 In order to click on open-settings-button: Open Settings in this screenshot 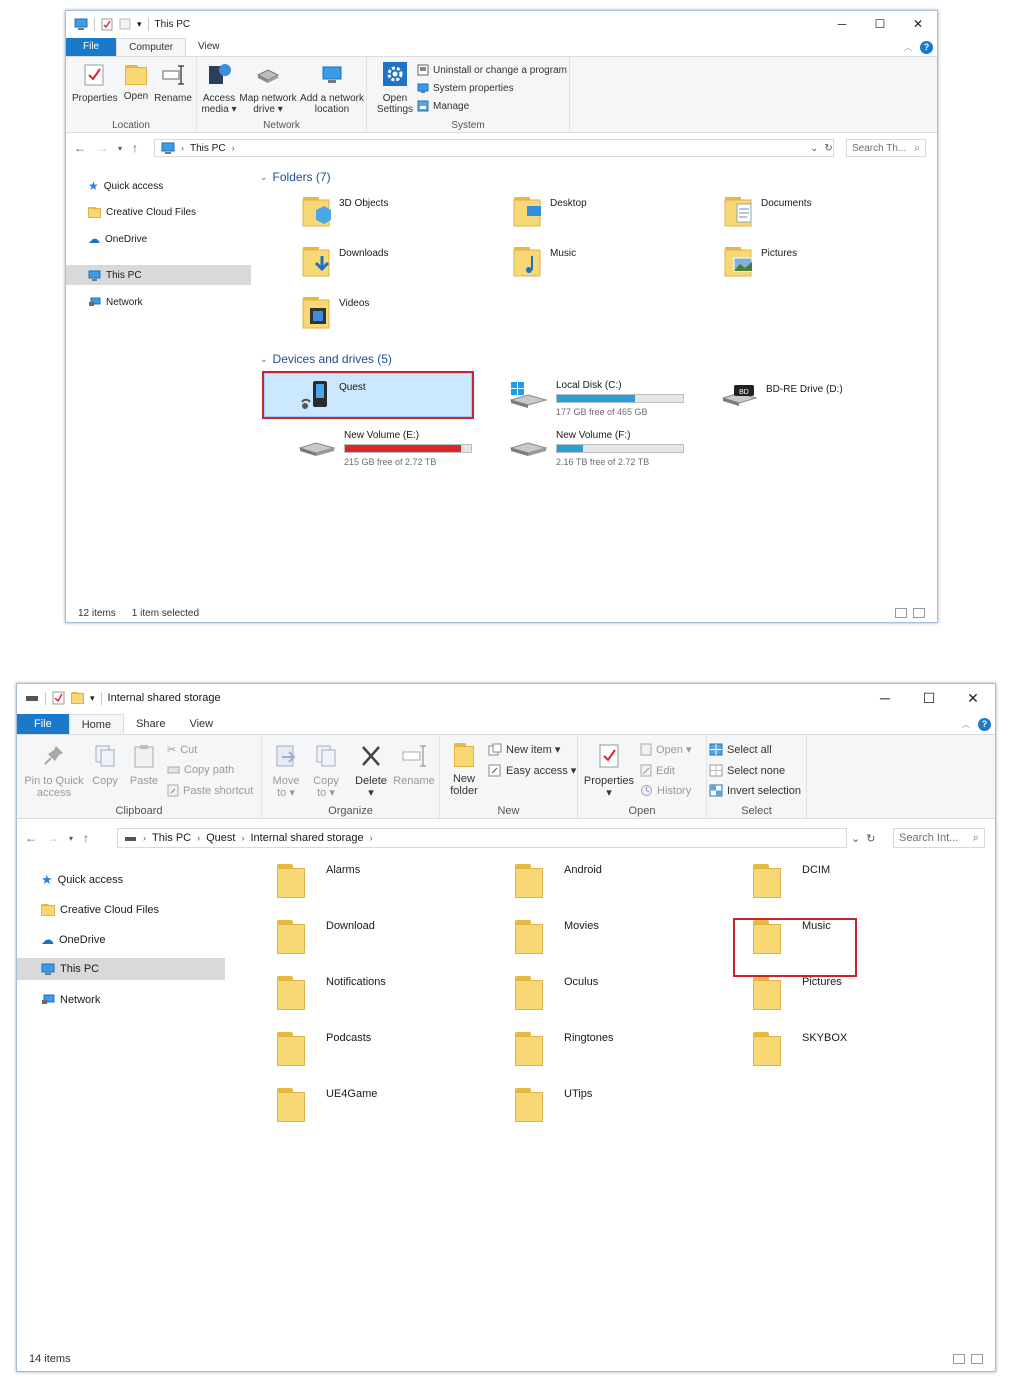, I will do `click(395, 88)`.